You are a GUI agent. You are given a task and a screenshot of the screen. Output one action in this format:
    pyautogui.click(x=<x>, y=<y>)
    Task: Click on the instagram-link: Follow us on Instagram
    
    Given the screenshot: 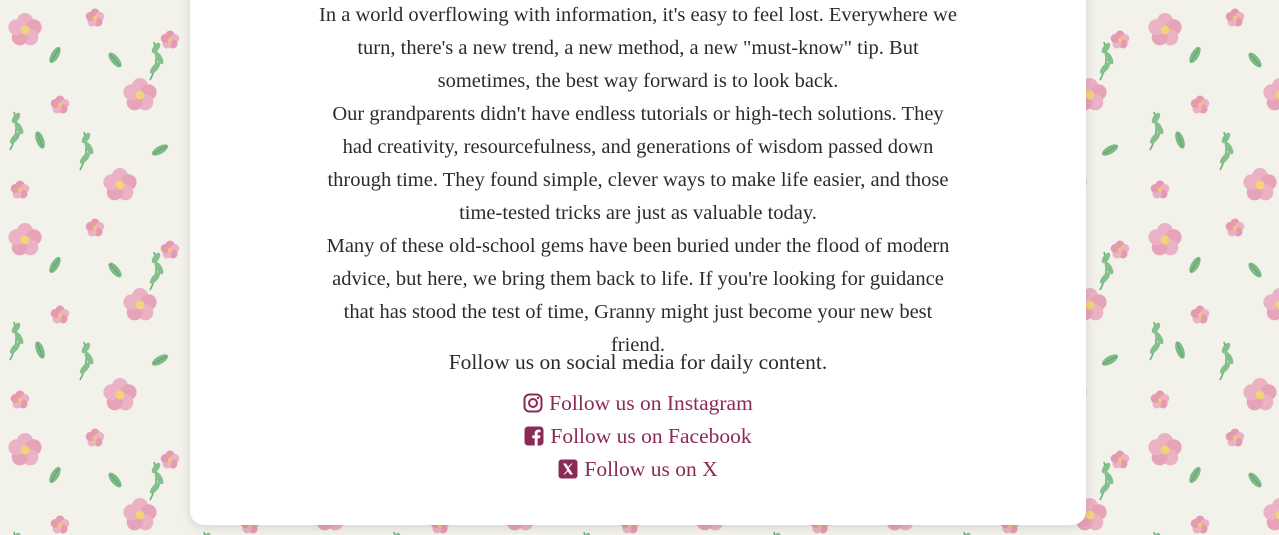 What is the action you would take?
    pyautogui.click(x=638, y=403)
    